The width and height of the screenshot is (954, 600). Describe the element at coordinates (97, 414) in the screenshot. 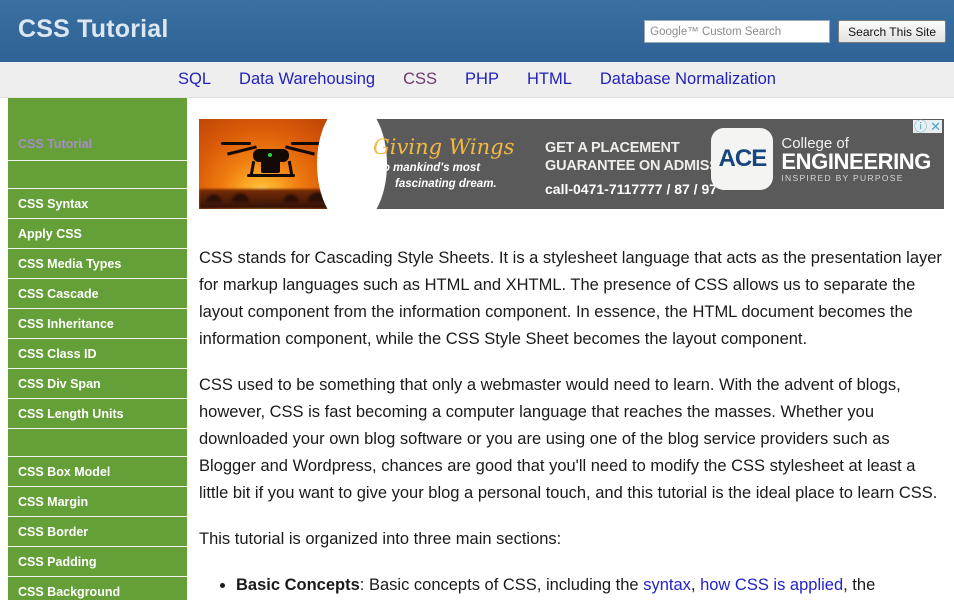

I see `sidebar-item-css-length-units: CSS Length Units` at that location.